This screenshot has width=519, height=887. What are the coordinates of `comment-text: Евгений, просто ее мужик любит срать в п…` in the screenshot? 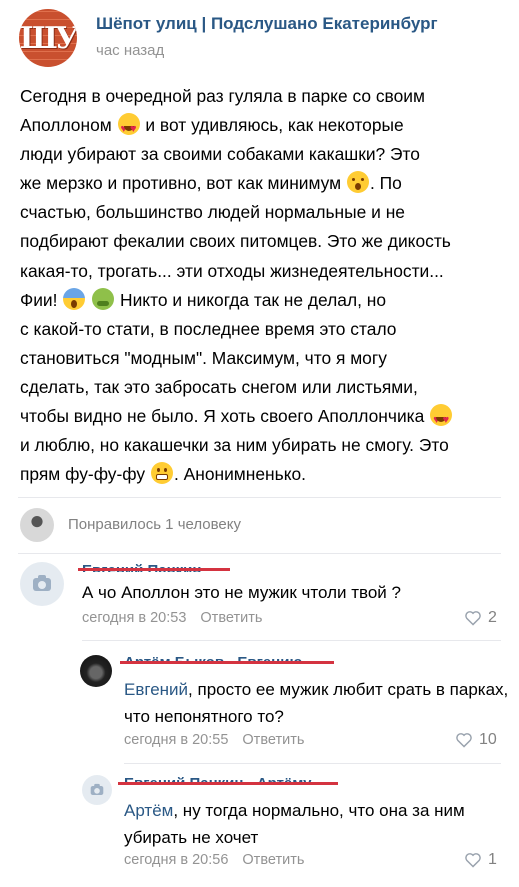 It's located at (316, 703).